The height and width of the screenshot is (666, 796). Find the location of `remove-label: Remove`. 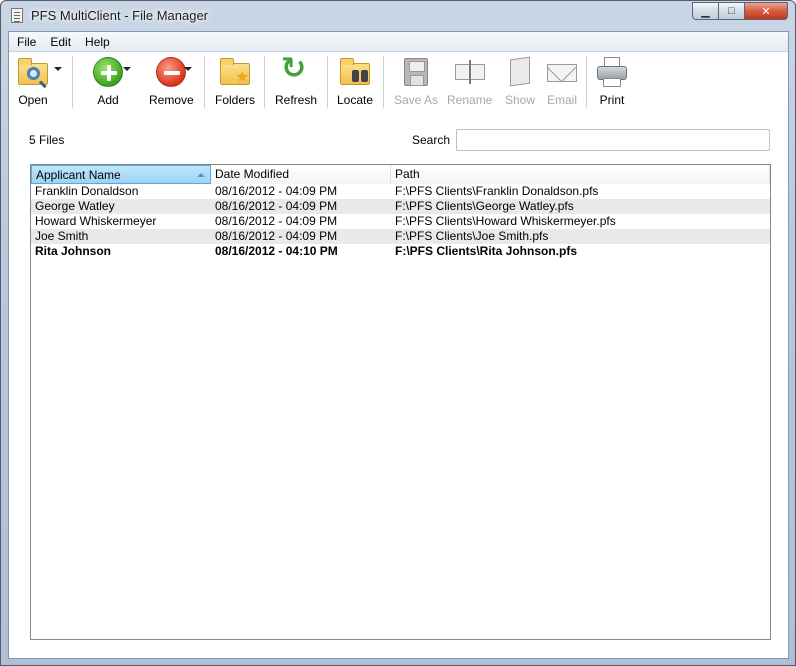

remove-label: Remove is located at coordinates (171, 100).